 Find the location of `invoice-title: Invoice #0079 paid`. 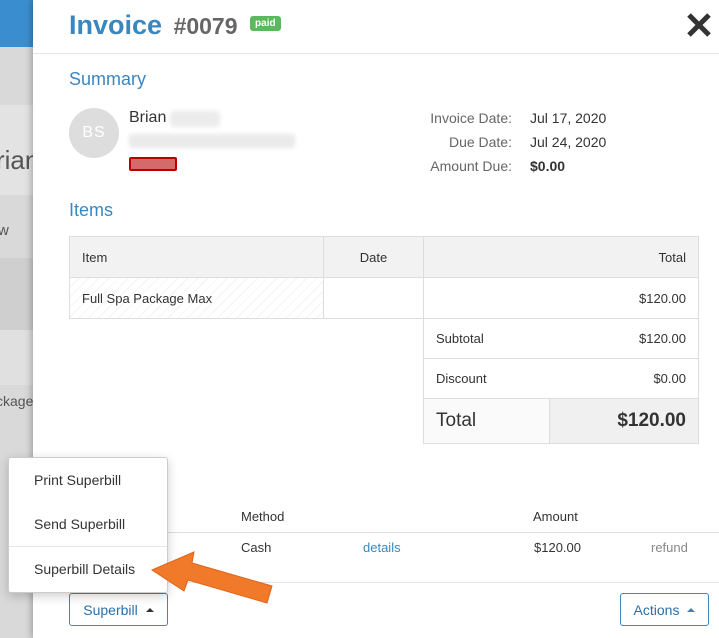

invoice-title: Invoice #0079 paid is located at coordinates (175, 25).